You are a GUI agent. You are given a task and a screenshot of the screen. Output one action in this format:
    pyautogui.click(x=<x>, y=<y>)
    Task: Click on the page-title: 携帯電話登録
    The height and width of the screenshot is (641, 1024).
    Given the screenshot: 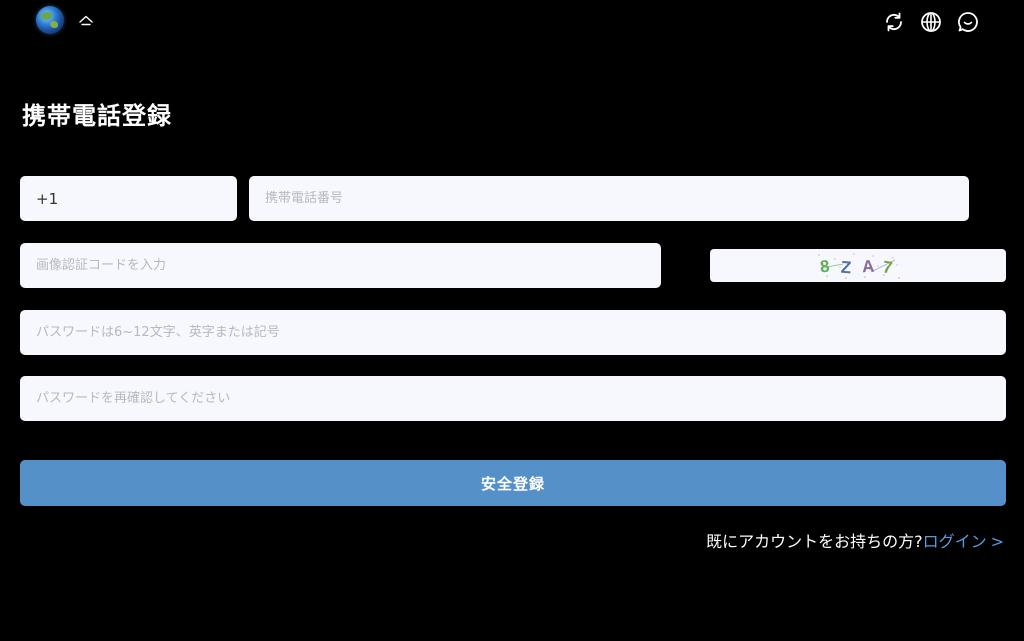 What is the action you would take?
    pyautogui.click(x=97, y=116)
    